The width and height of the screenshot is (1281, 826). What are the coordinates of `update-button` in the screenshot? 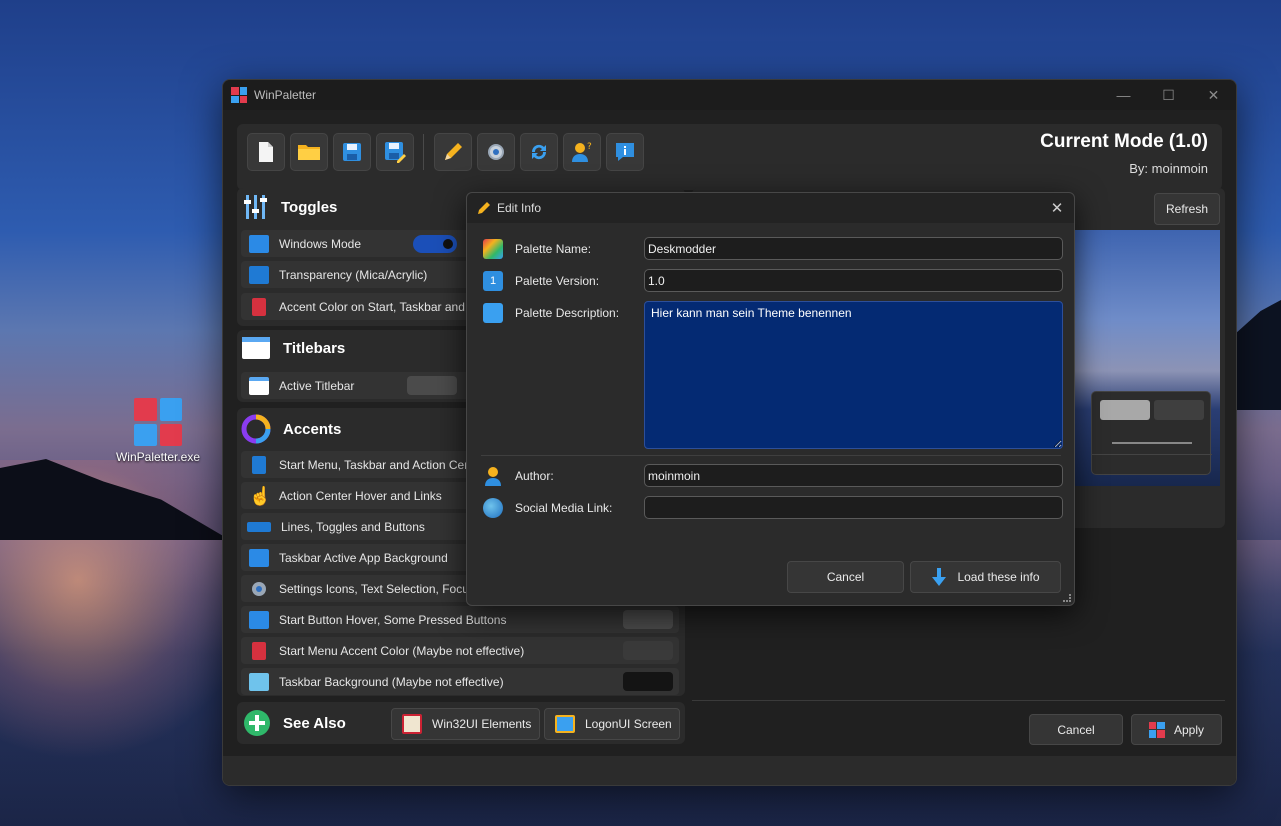 It's located at (539, 152).